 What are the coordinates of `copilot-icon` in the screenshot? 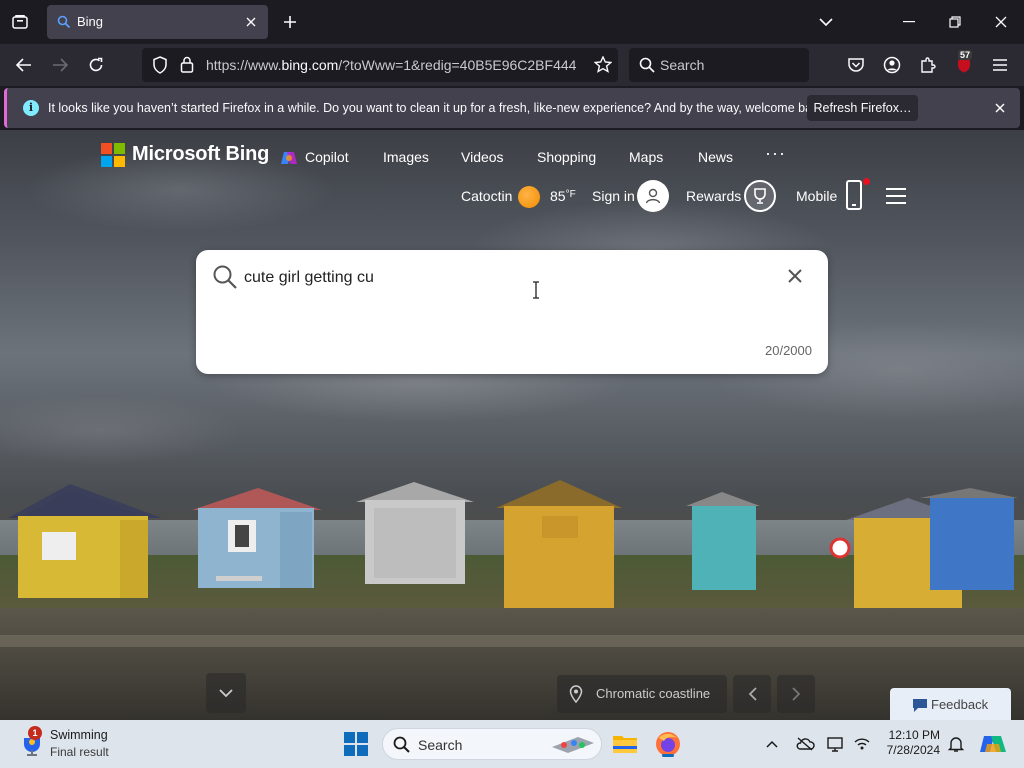 It's located at (289, 158).